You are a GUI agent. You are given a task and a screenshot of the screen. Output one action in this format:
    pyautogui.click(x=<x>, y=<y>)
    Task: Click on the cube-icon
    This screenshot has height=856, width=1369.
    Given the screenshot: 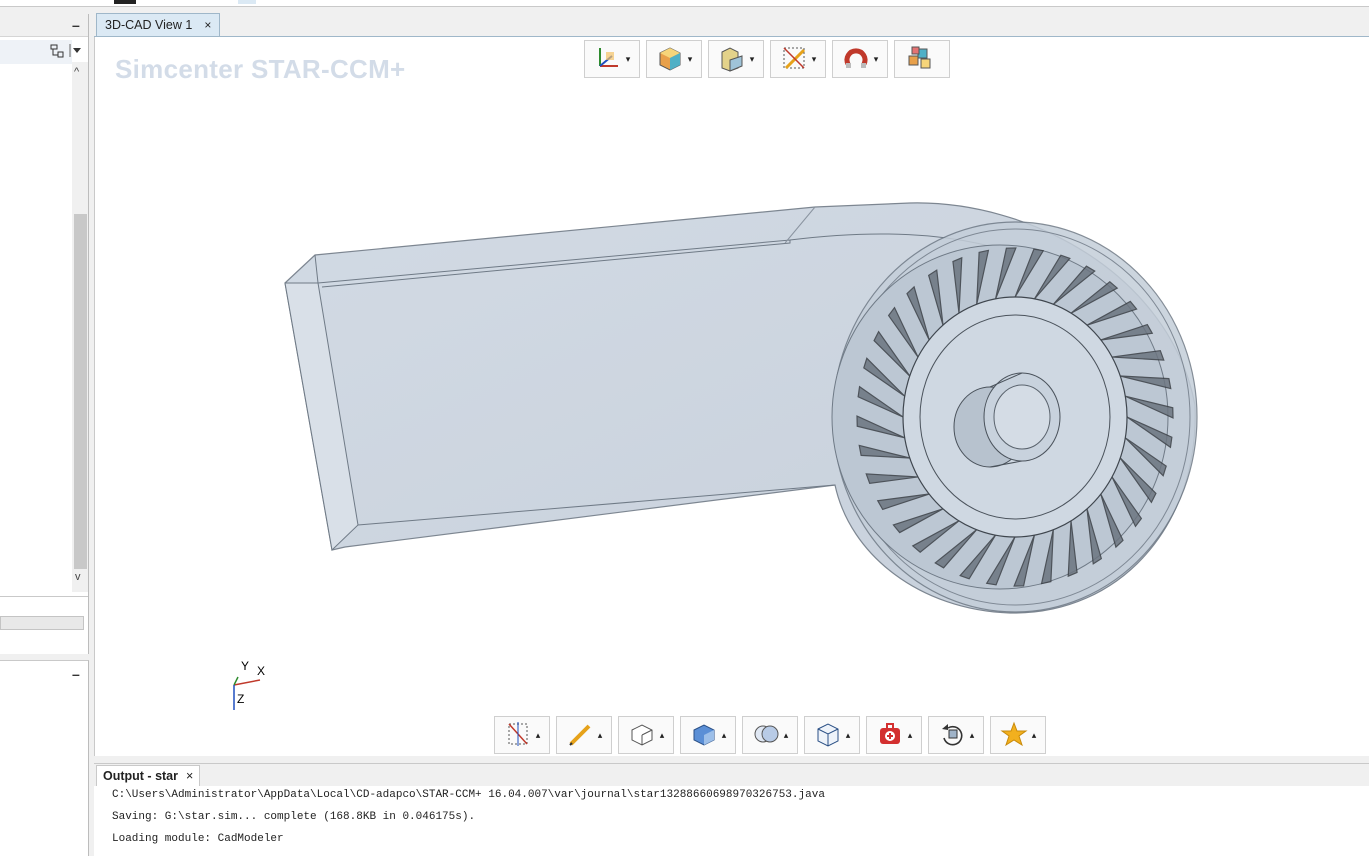 What is the action you would take?
    pyautogui.click(x=828, y=735)
    